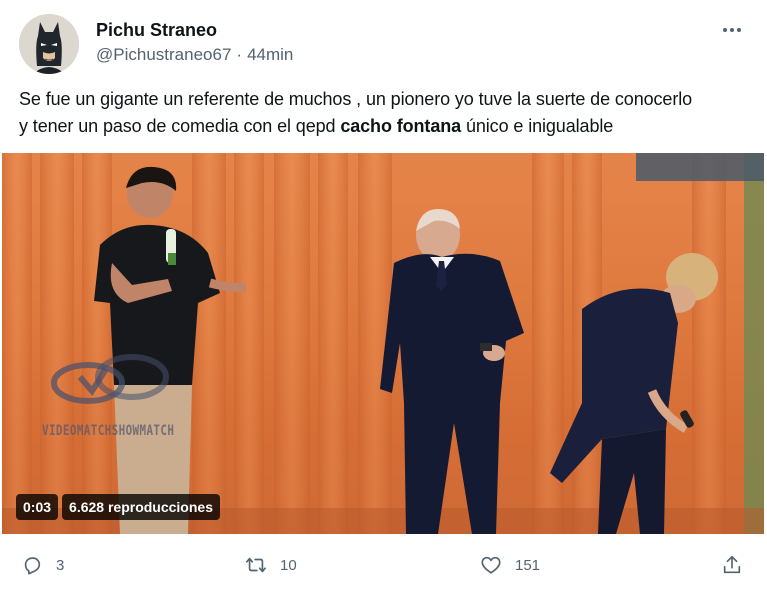 This screenshot has height=595, width=767. Describe the element at coordinates (37, 507) in the screenshot. I see `video-duration: 0:03` at that location.